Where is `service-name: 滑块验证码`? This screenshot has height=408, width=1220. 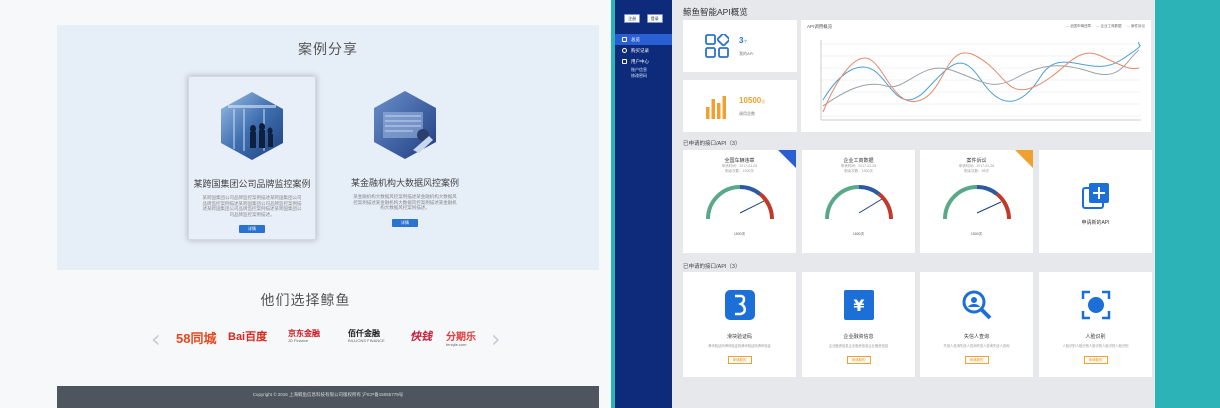 service-name: 滑块验证码 is located at coordinates (739, 337).